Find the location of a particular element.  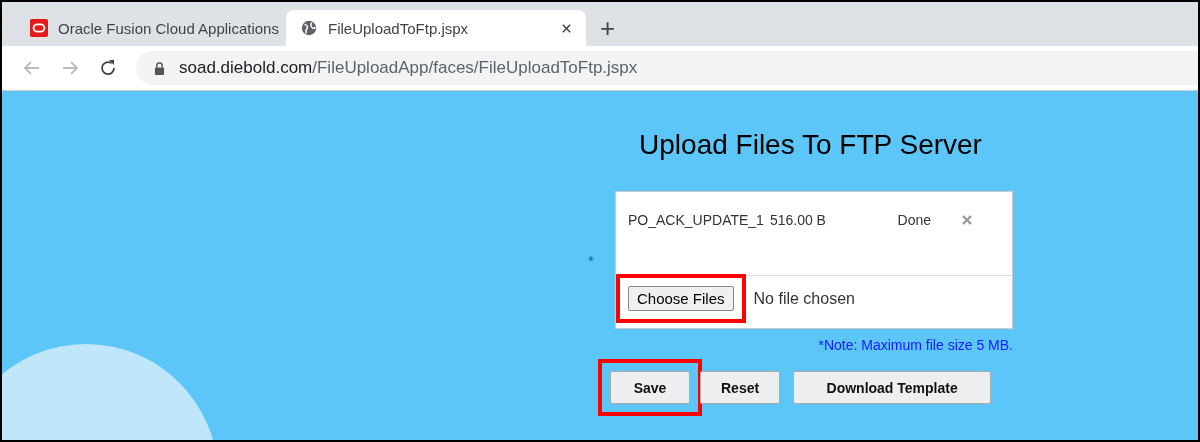

file-name: PO_ACK_UPDATE_1 is located at coordinates (696, 220).